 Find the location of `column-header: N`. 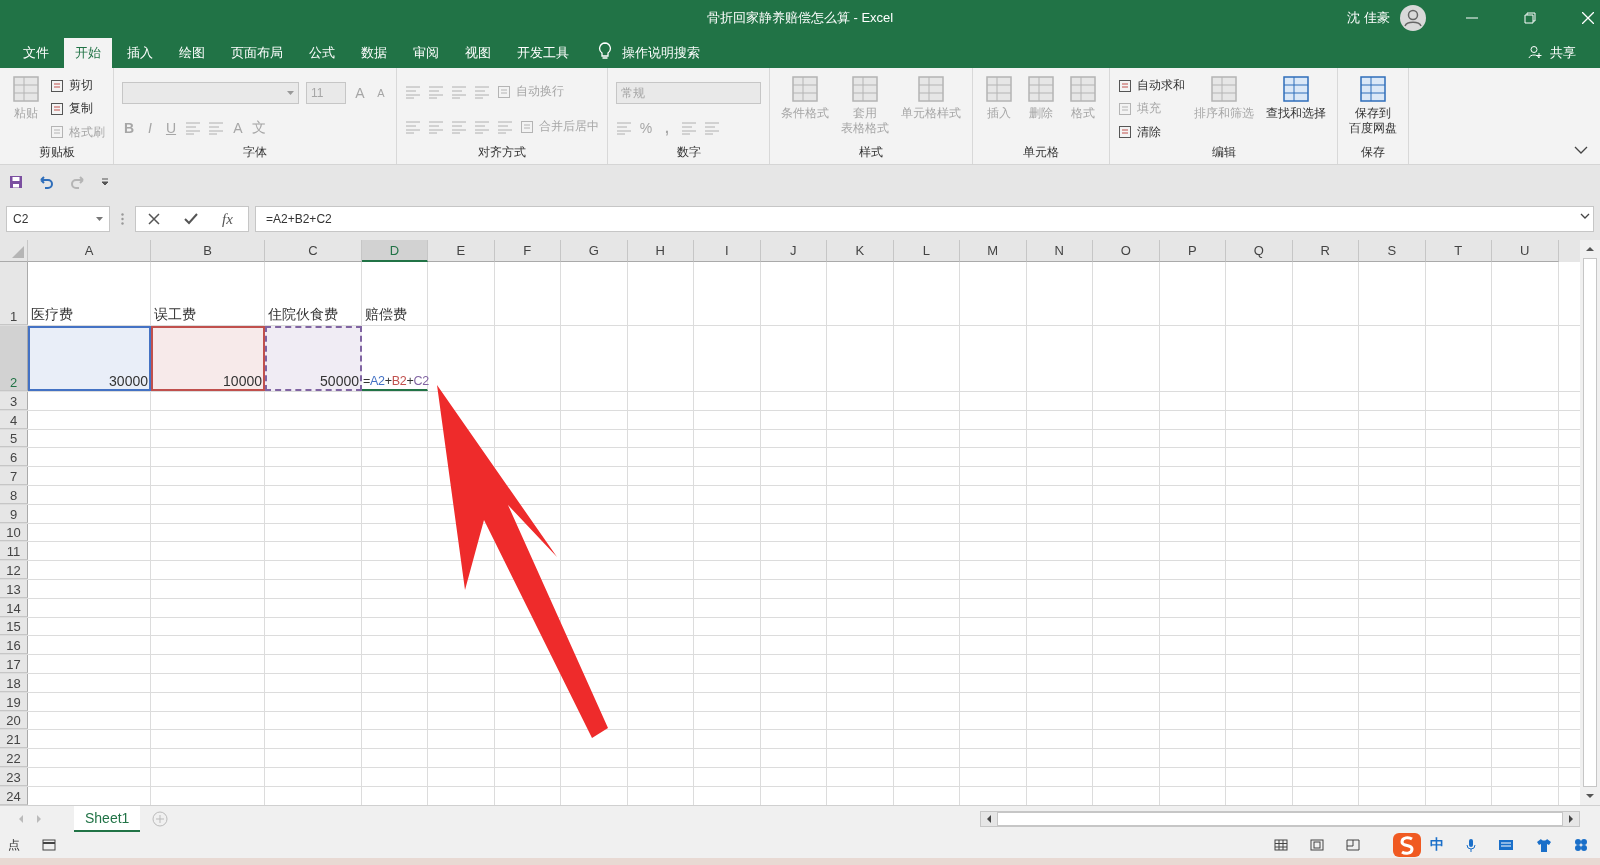

column-header: N is located at coordinates (1059, 251).